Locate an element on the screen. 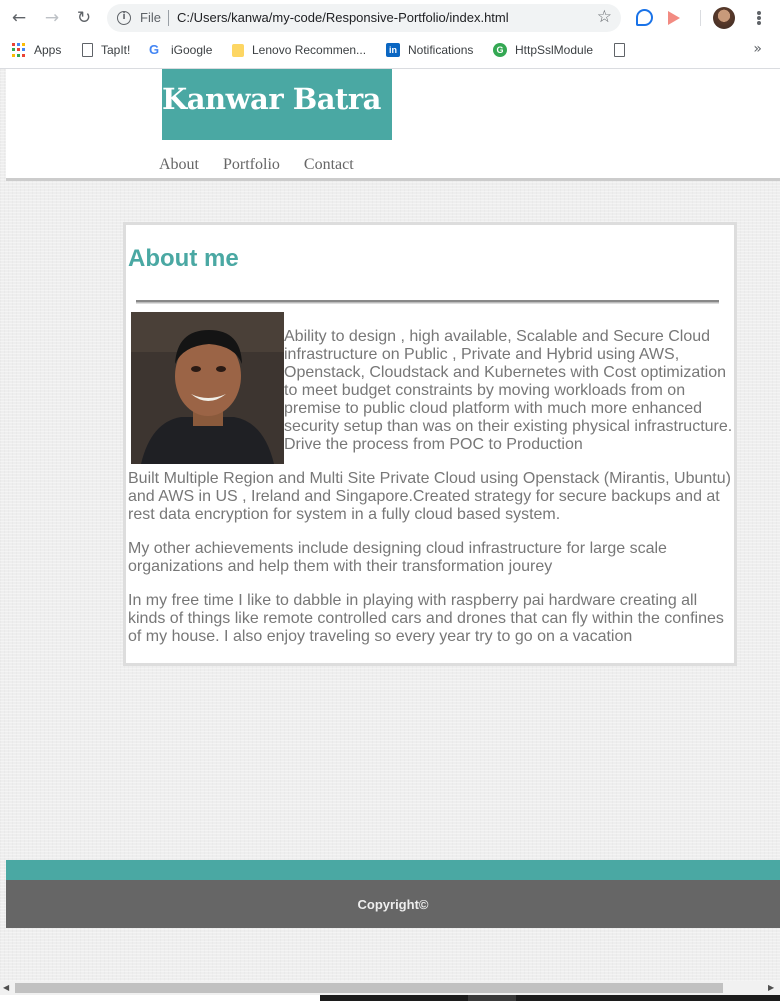 The image size is (780, 1001). toolbar-separator is located at coordinates (700, 18).